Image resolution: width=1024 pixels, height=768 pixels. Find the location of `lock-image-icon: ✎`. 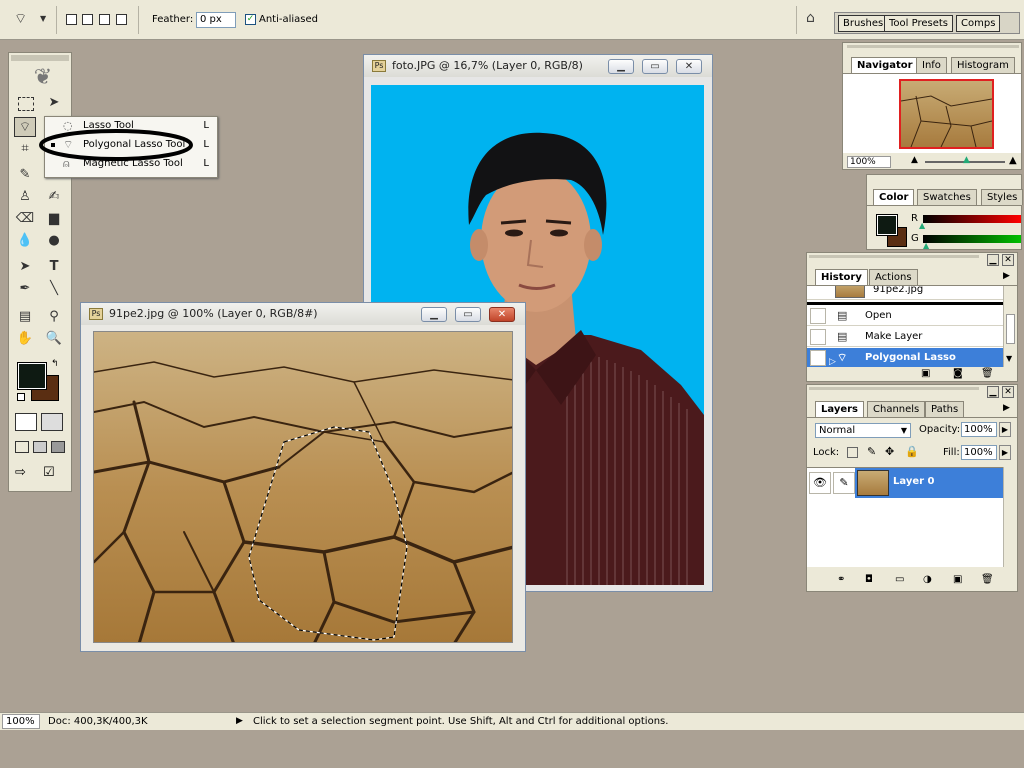

lock-image-icon: ✎ is located at coordinates (871, 451).